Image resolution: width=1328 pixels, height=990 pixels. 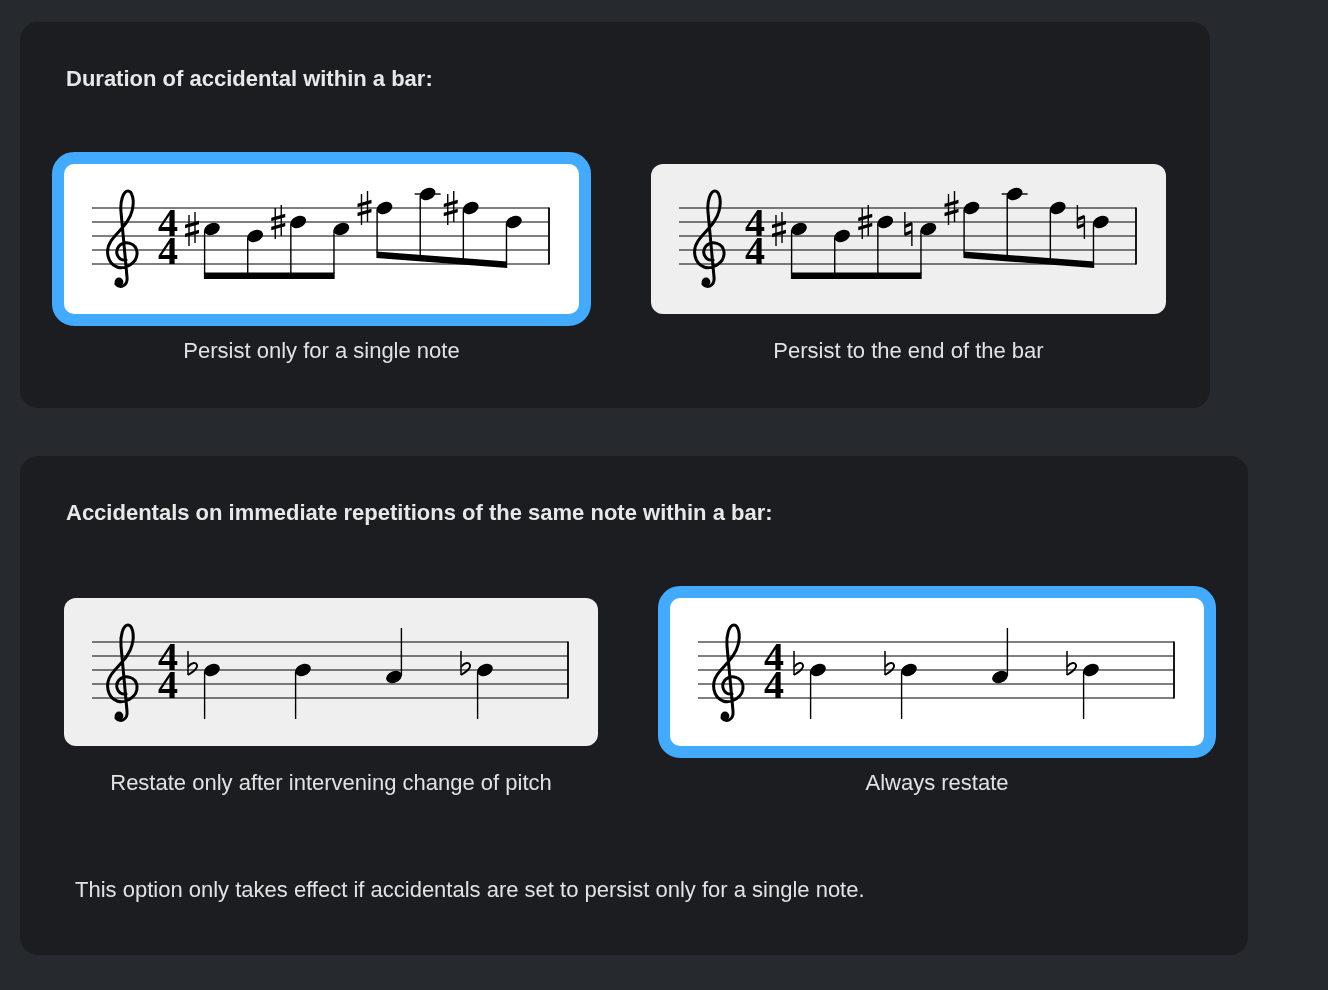 I want to click on section-title: Duration of accidental within a bar:, so click(x=249, y=79).